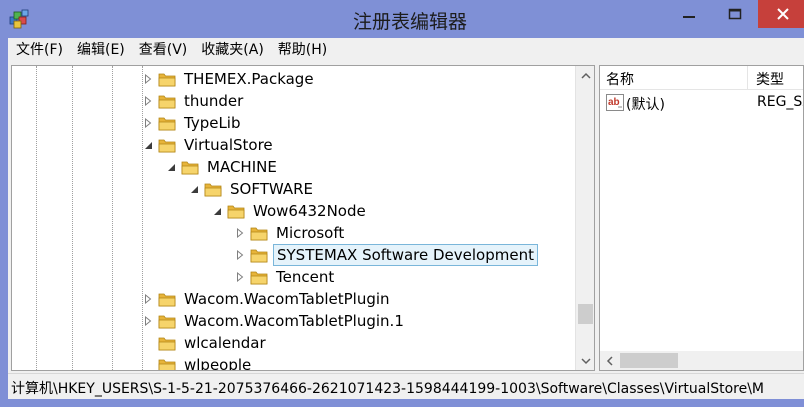  I want to click on close-button, so click(781, 14).